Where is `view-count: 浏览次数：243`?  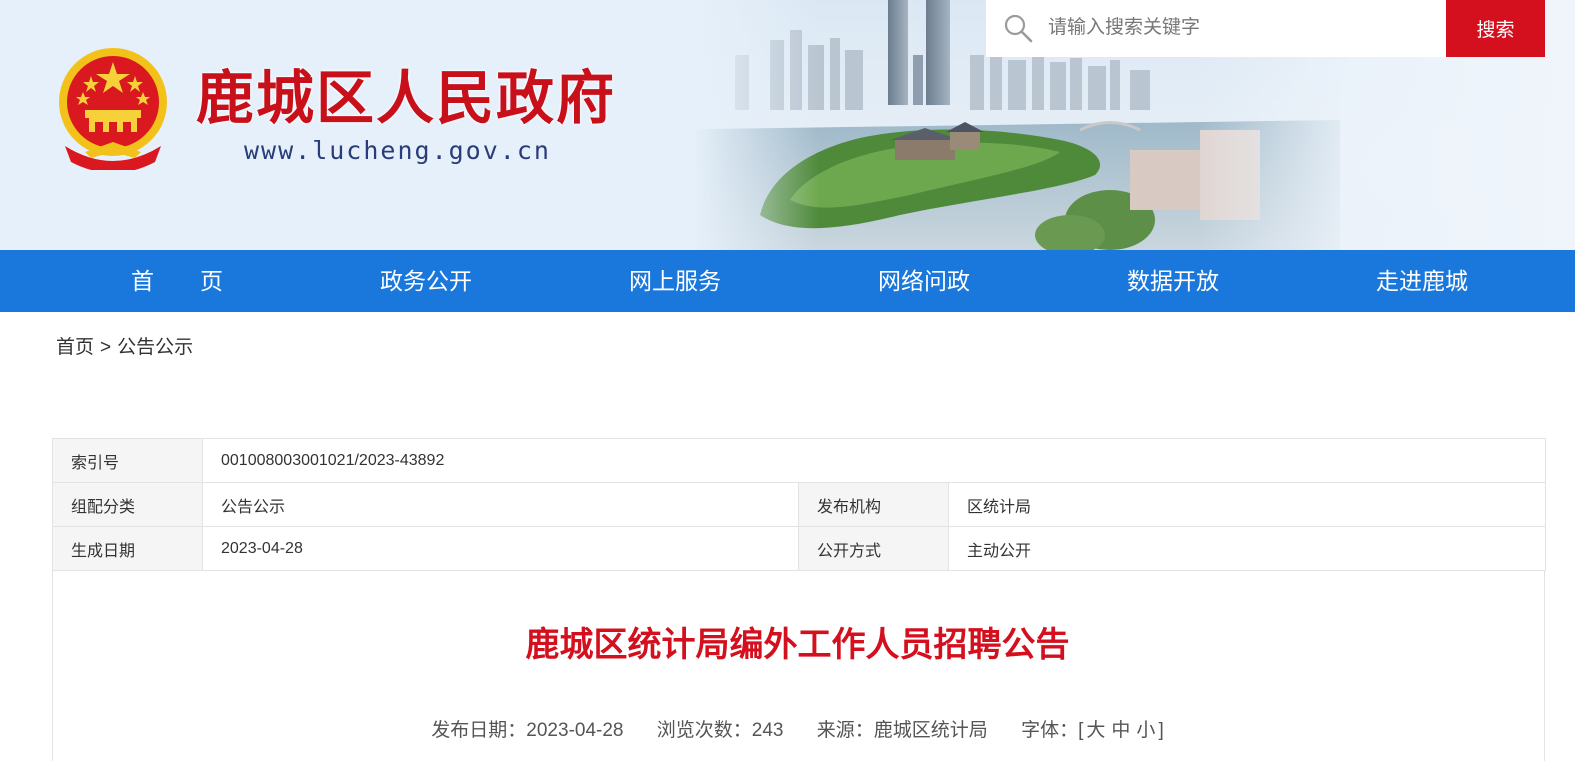
view-count: 浏览次数：243 is located at coordinates (720, 730).